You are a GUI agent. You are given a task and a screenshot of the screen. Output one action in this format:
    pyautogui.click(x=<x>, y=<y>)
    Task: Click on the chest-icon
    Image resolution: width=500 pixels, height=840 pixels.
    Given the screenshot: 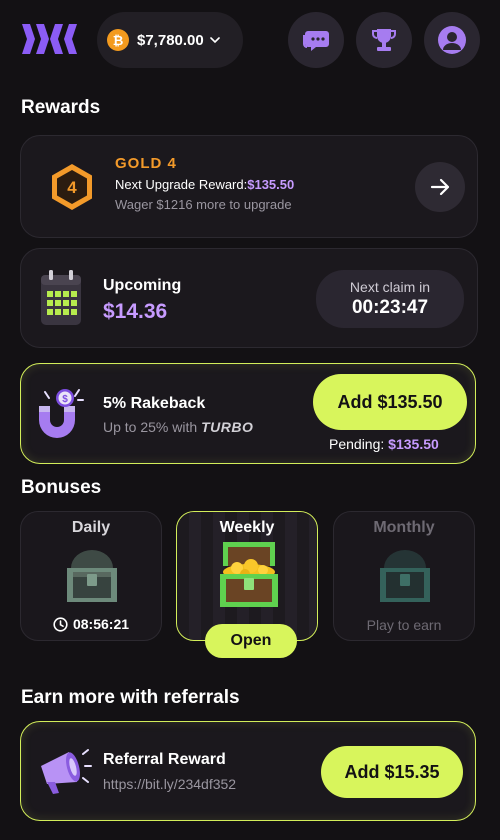 What is the action you would take?
    pyautogui.click(x=92, y=576)
    